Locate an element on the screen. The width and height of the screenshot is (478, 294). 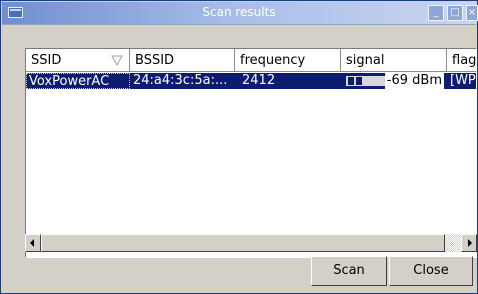
scroll-left-button is located at coordinates (33, 243).